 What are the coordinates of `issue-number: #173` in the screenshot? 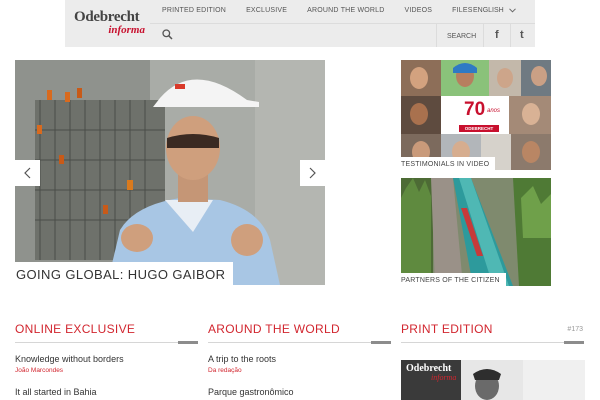 It's located at (575, 329).